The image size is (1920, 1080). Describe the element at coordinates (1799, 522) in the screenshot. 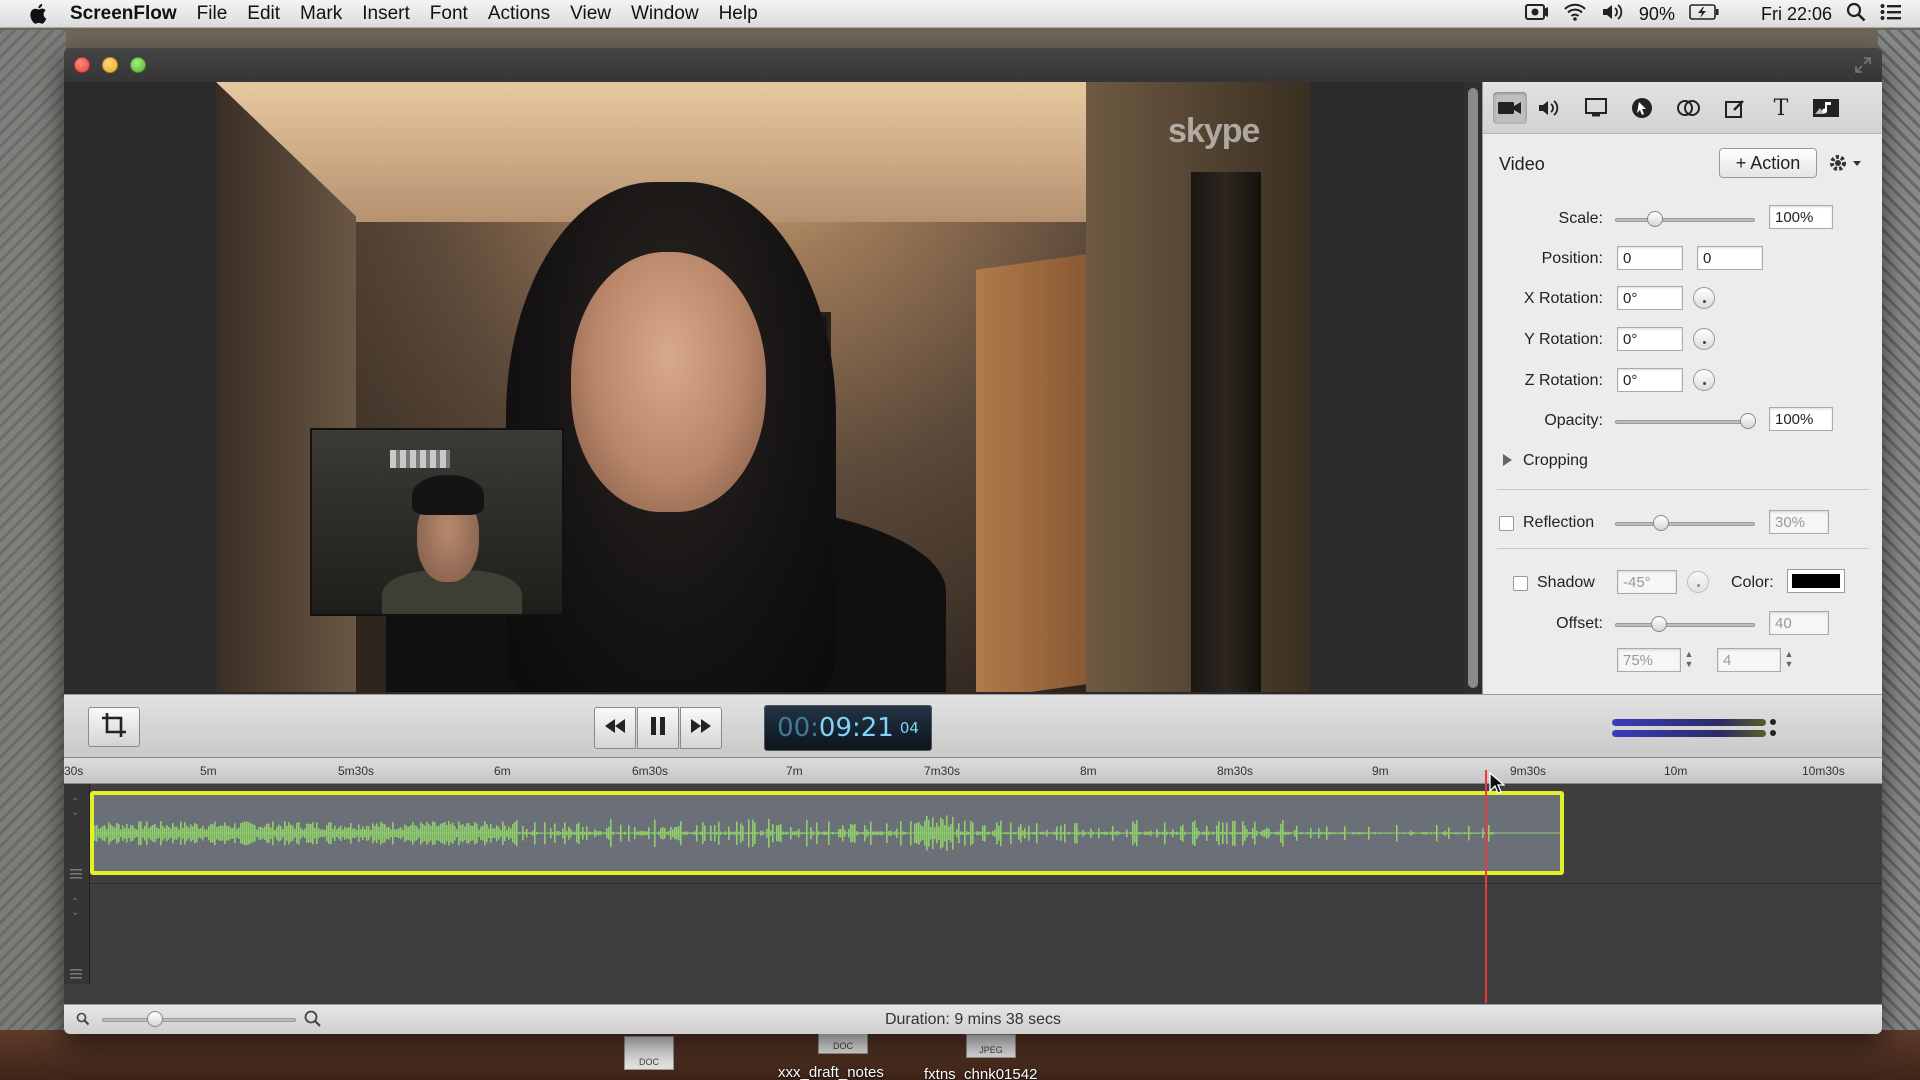

I see `reflection-field: 30%` at that location.